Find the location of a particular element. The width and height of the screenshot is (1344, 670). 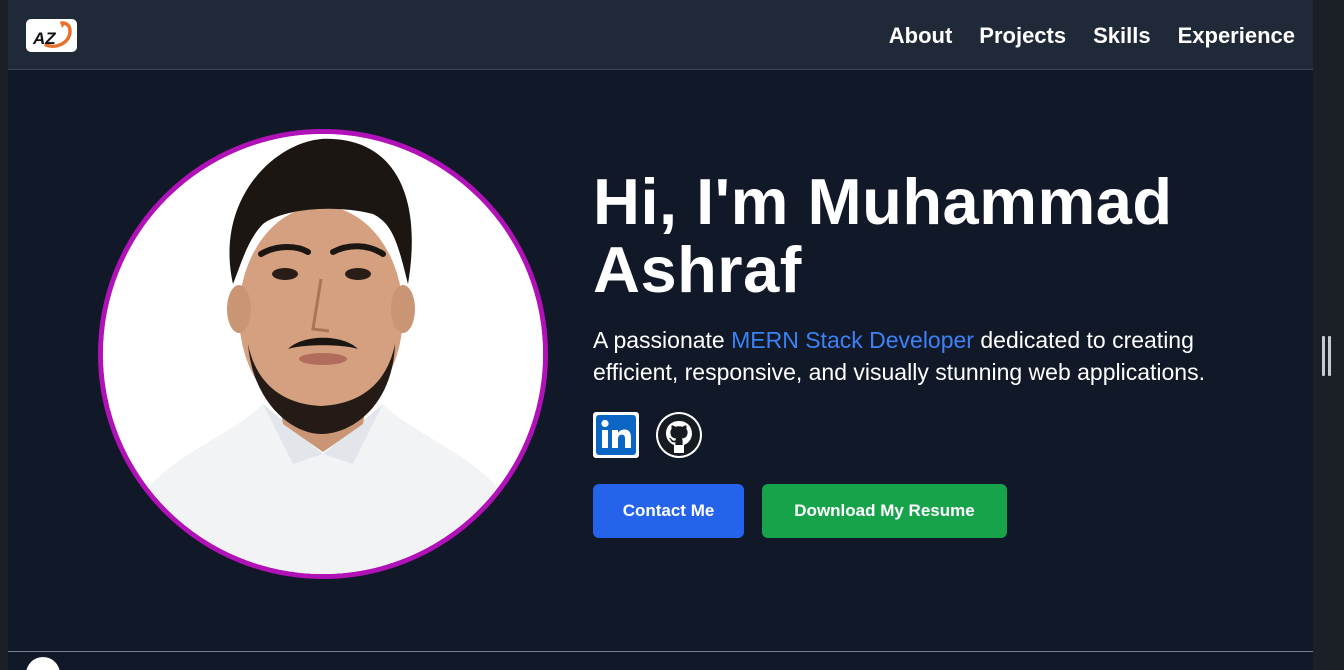

nav-link-experience: Experience is located at coordinates (1236, 36).